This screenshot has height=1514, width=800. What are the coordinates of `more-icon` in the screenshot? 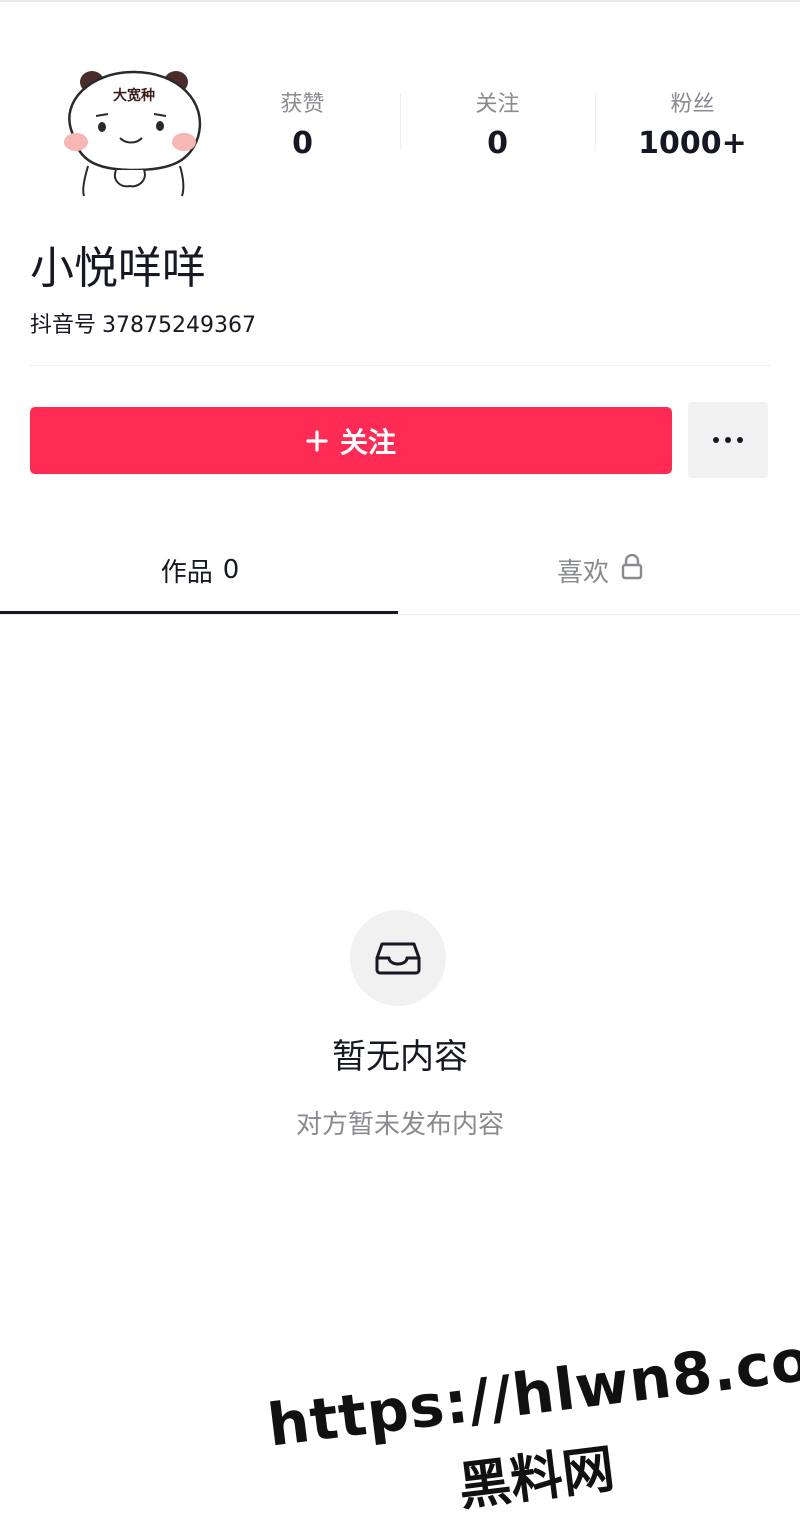 It's located at (728, 440).